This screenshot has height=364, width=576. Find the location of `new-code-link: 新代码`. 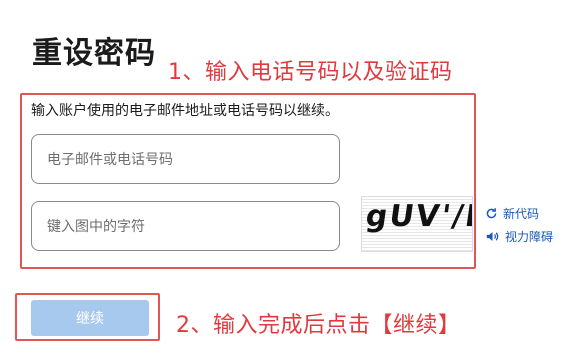

new-code-link: 新代码 is located at coordinates (512, 213).